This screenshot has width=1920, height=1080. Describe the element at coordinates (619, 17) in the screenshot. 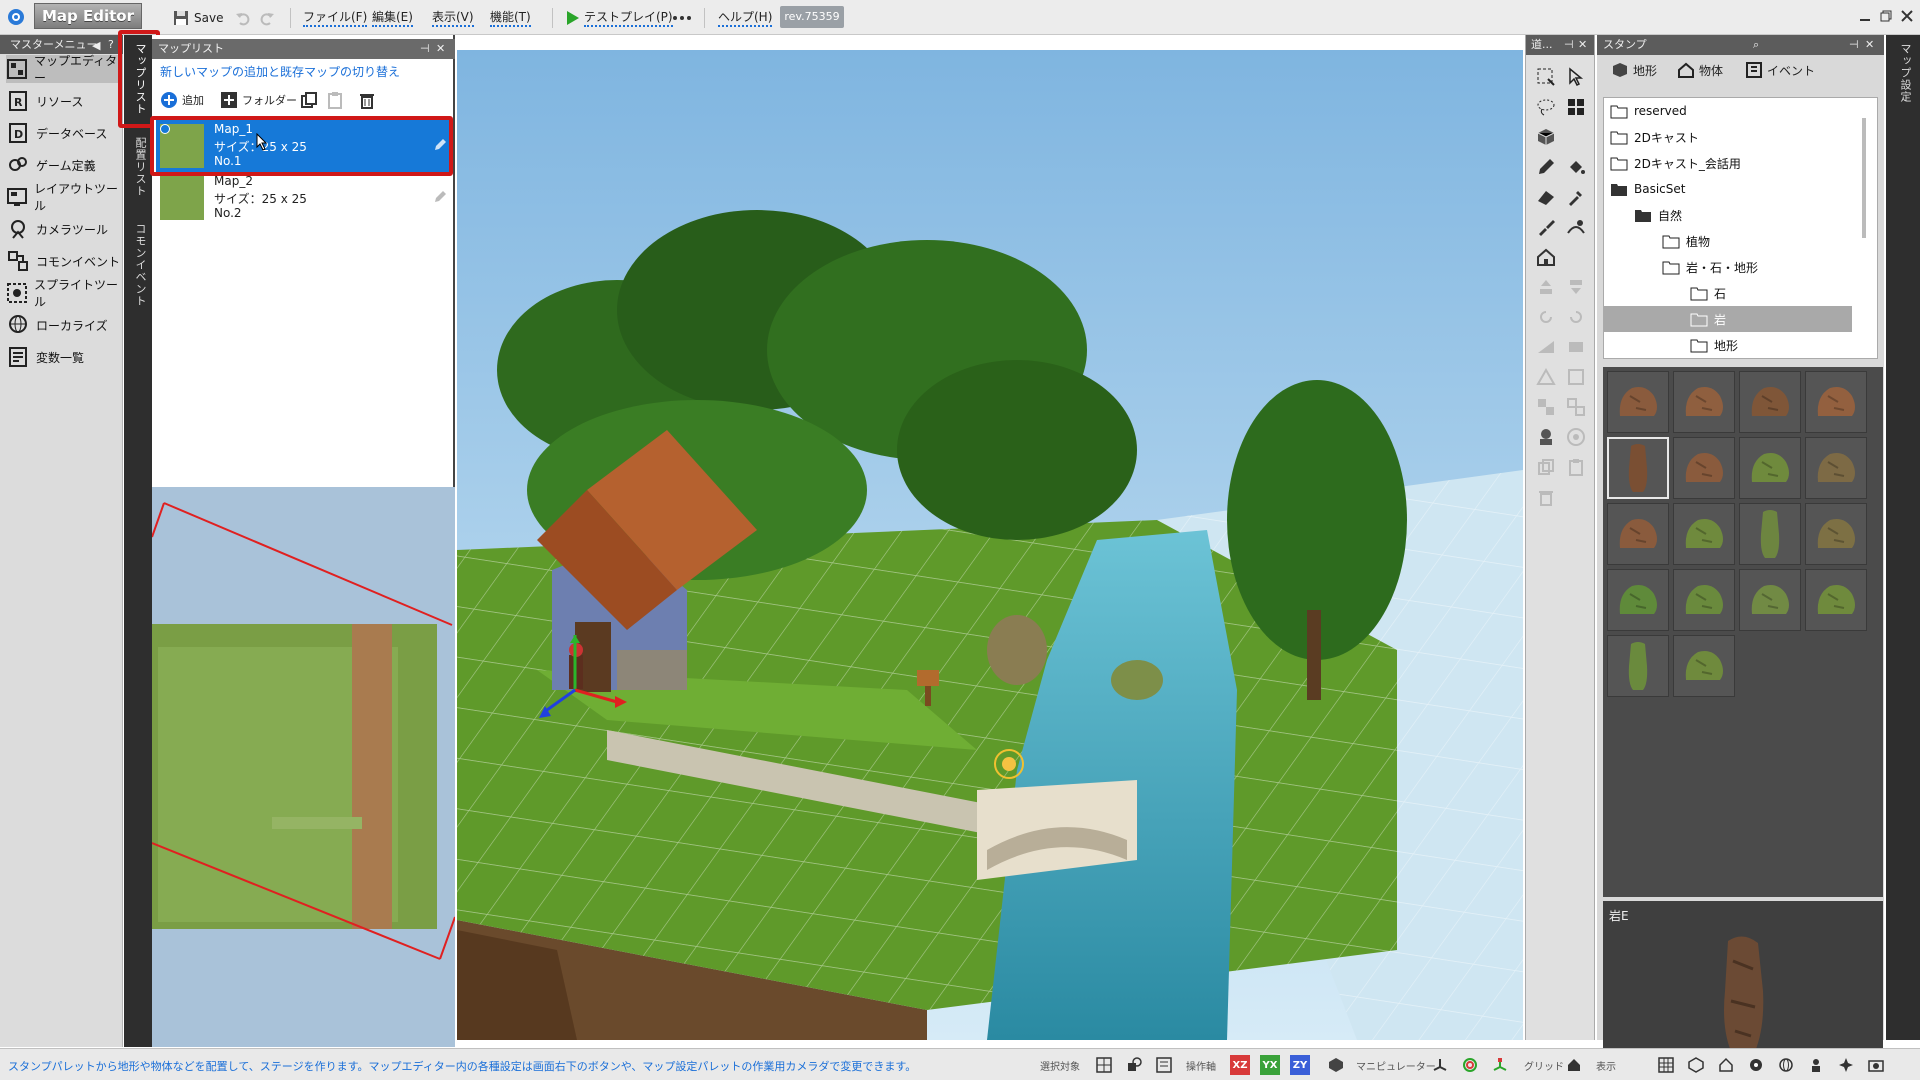

I see `test-play-button: テストプレイ(P)` at that location.